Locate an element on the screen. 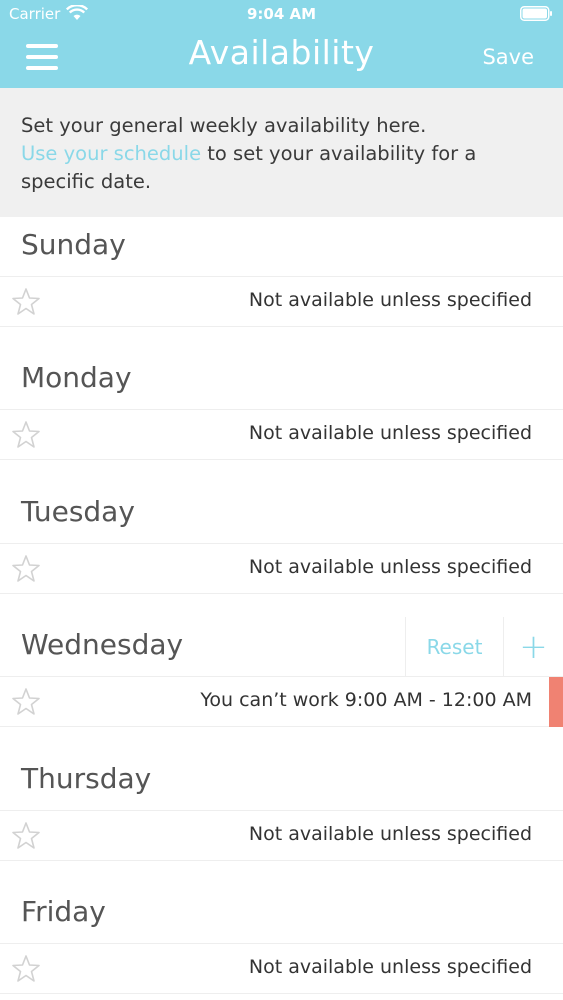 The height and width of the screenshot is (1000, 563). nav-bar: Availability Save is located at coordinates (281, 58).